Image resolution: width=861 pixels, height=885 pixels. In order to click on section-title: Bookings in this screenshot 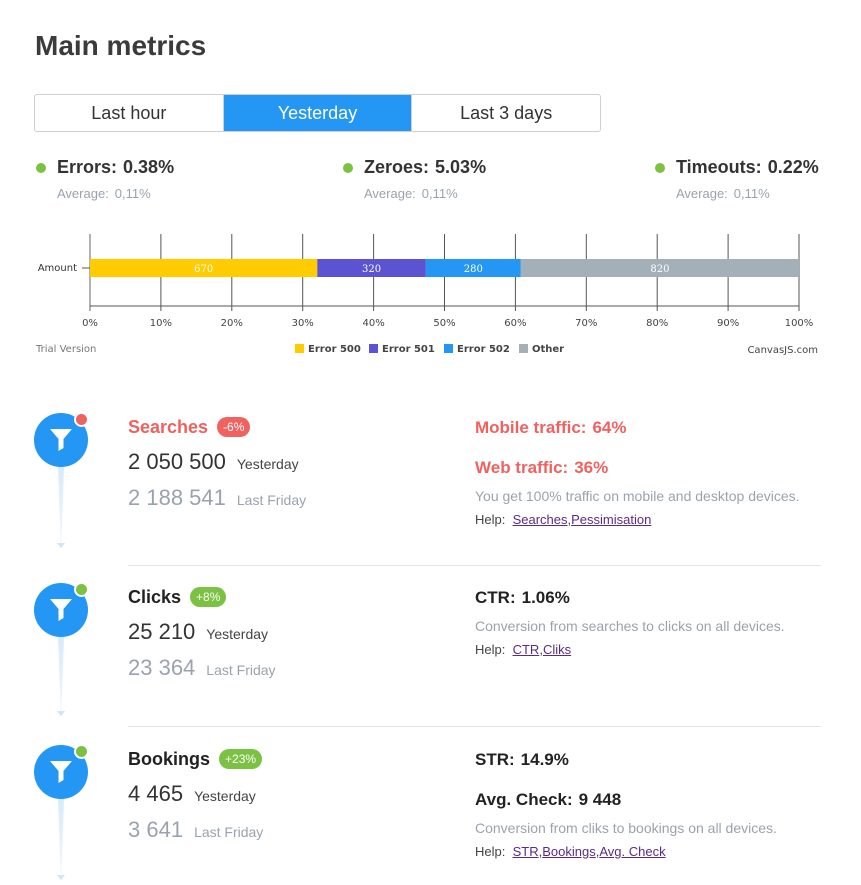, I will do `click(169, 758)`.